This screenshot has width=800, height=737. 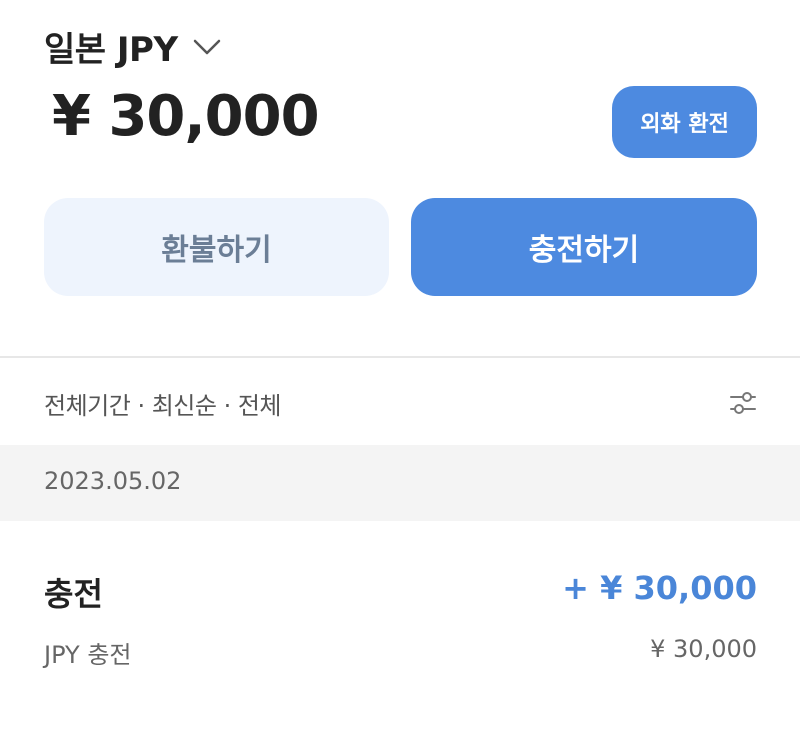 What do you see at coordinates (73, 594) in the screenshot?
I see `transaction-title: 충전` at bounding box center [73, 594].